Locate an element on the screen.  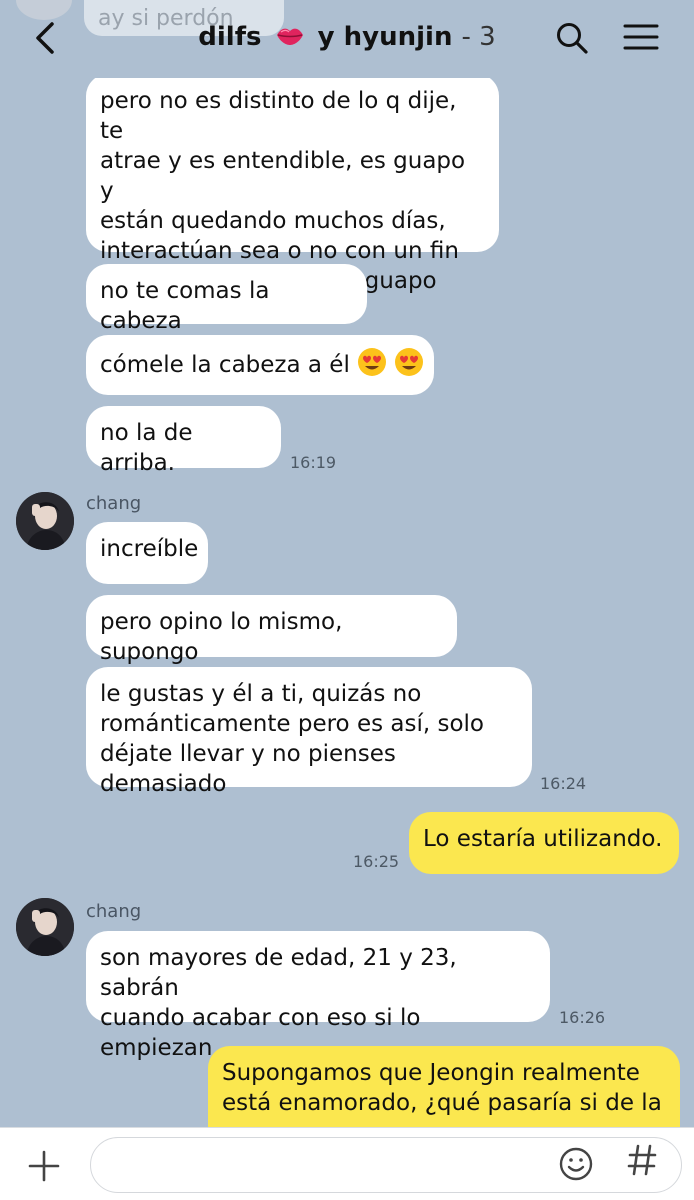
message-timestamp: 16:24 is located at coordinates (563, 783).